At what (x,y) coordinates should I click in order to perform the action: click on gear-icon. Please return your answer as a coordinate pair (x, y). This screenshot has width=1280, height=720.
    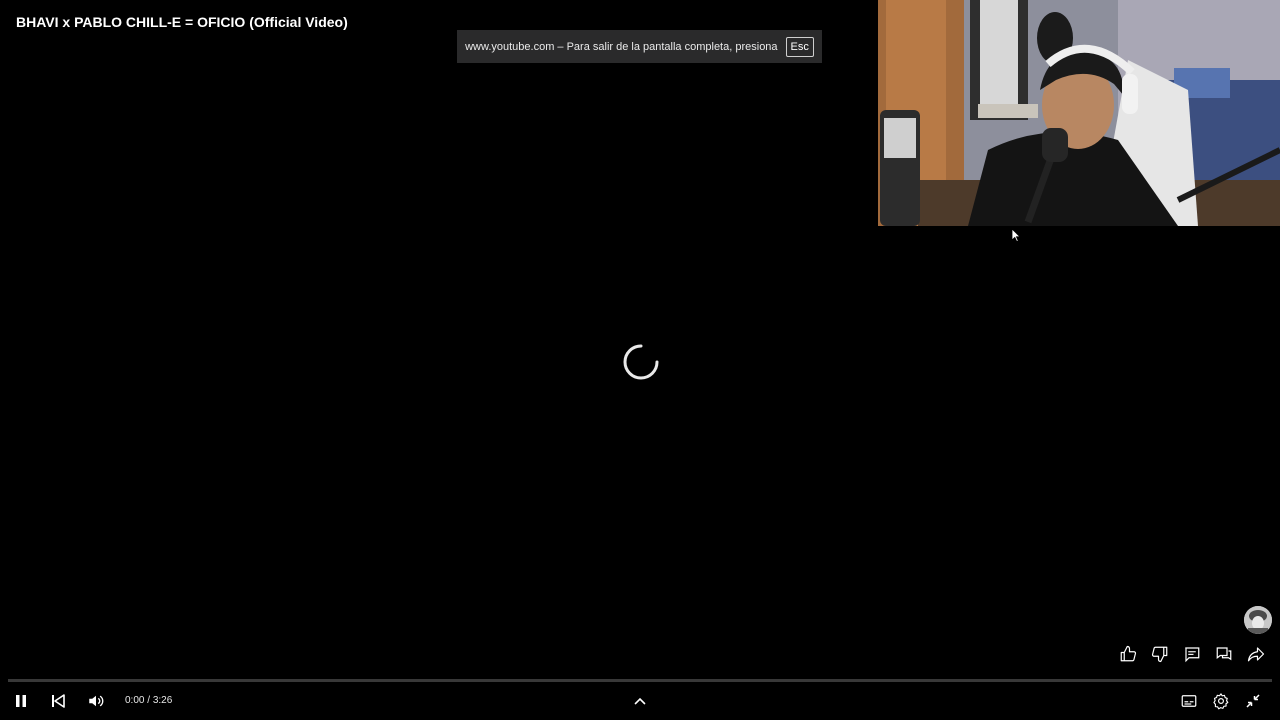
    Looking at the image, I should click on (1221, 701).